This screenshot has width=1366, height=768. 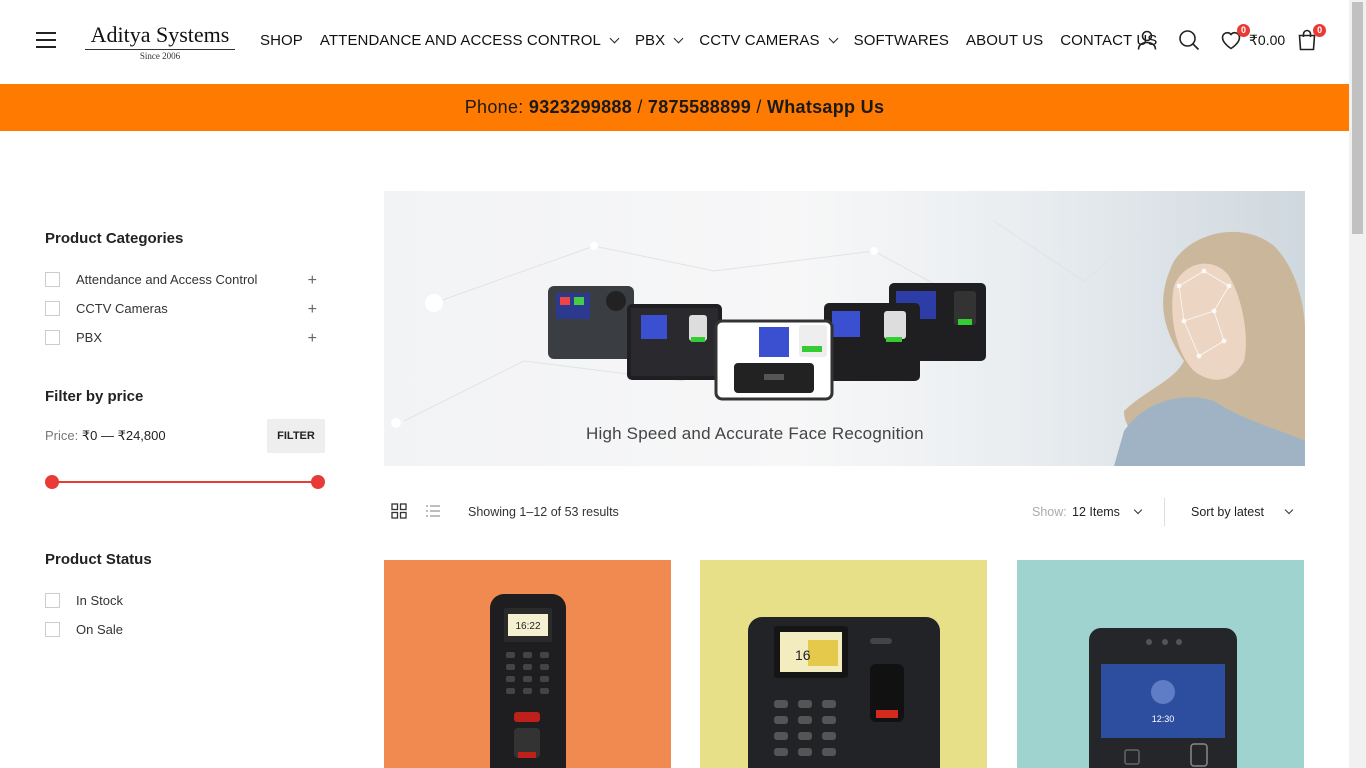 I want to click on nav-label: SOFTWARES, so click(x=901, y=40).